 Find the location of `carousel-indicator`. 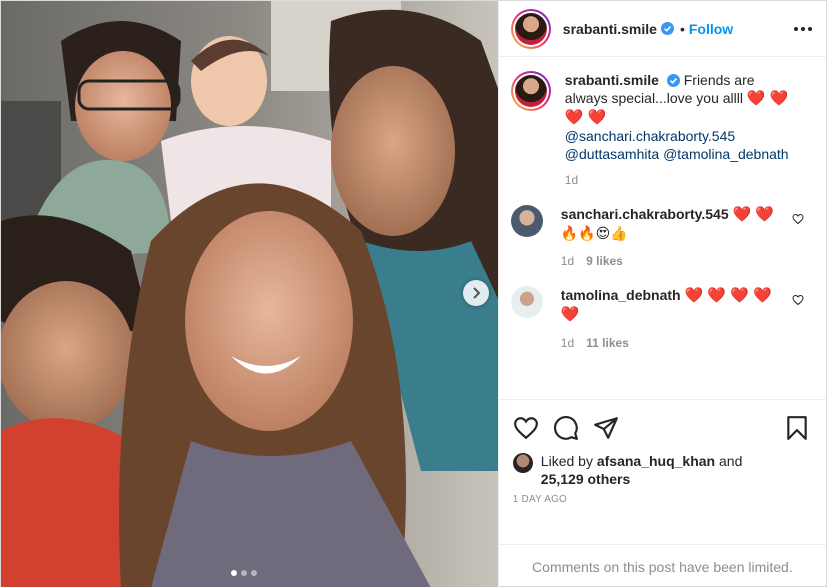

carousel-indicator is located at coordinates (244, 573).